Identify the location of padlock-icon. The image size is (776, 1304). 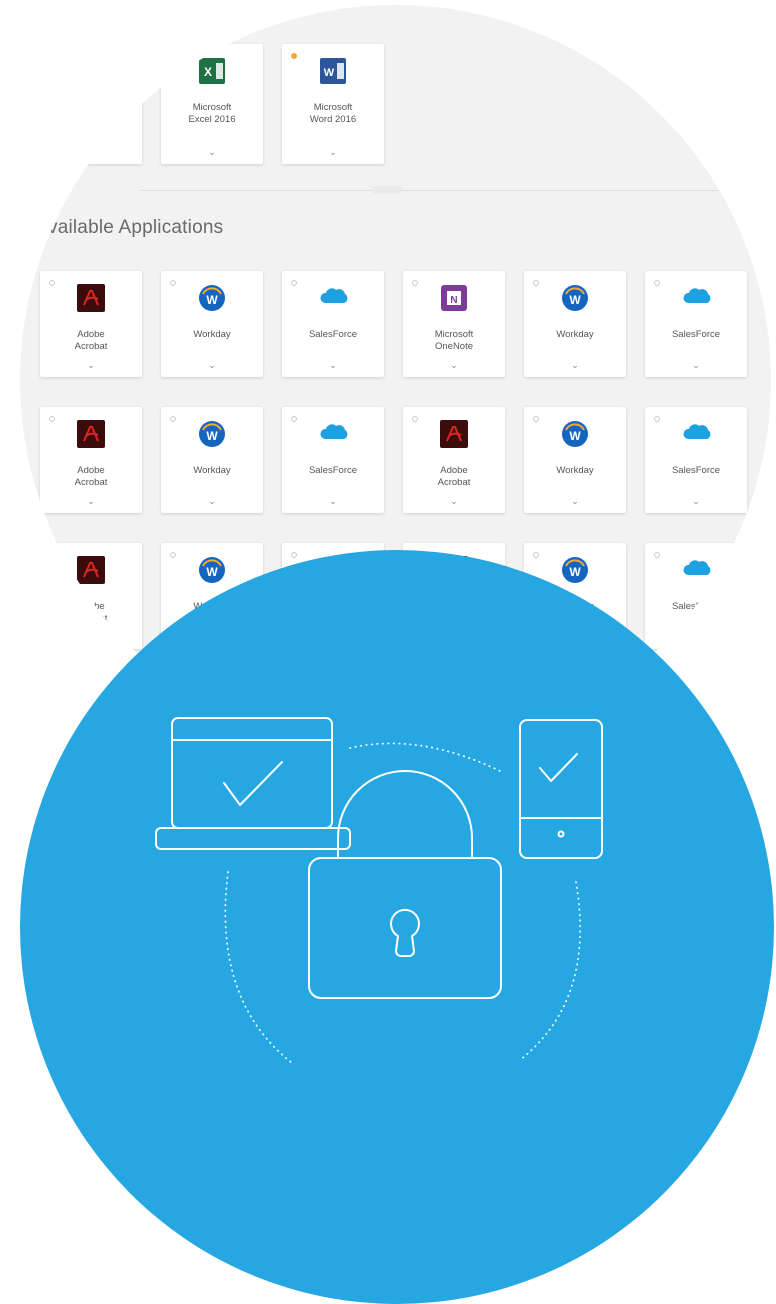
(405, 884).